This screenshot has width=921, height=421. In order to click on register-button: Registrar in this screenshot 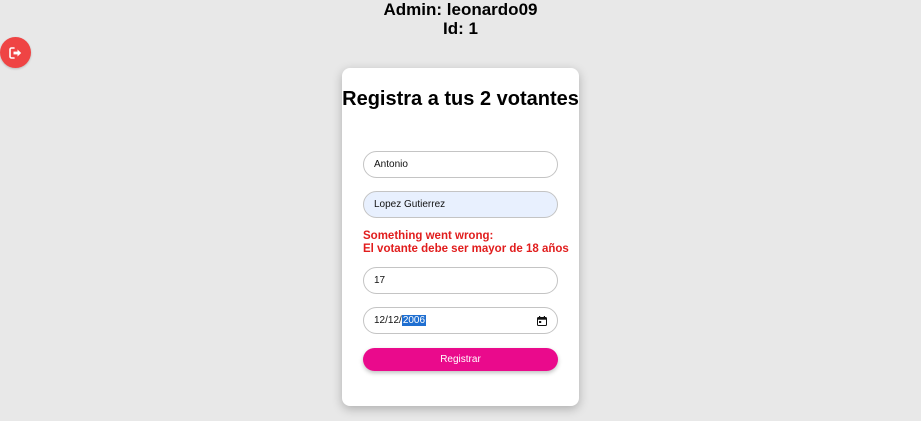, I will do `click(460, 359)`.